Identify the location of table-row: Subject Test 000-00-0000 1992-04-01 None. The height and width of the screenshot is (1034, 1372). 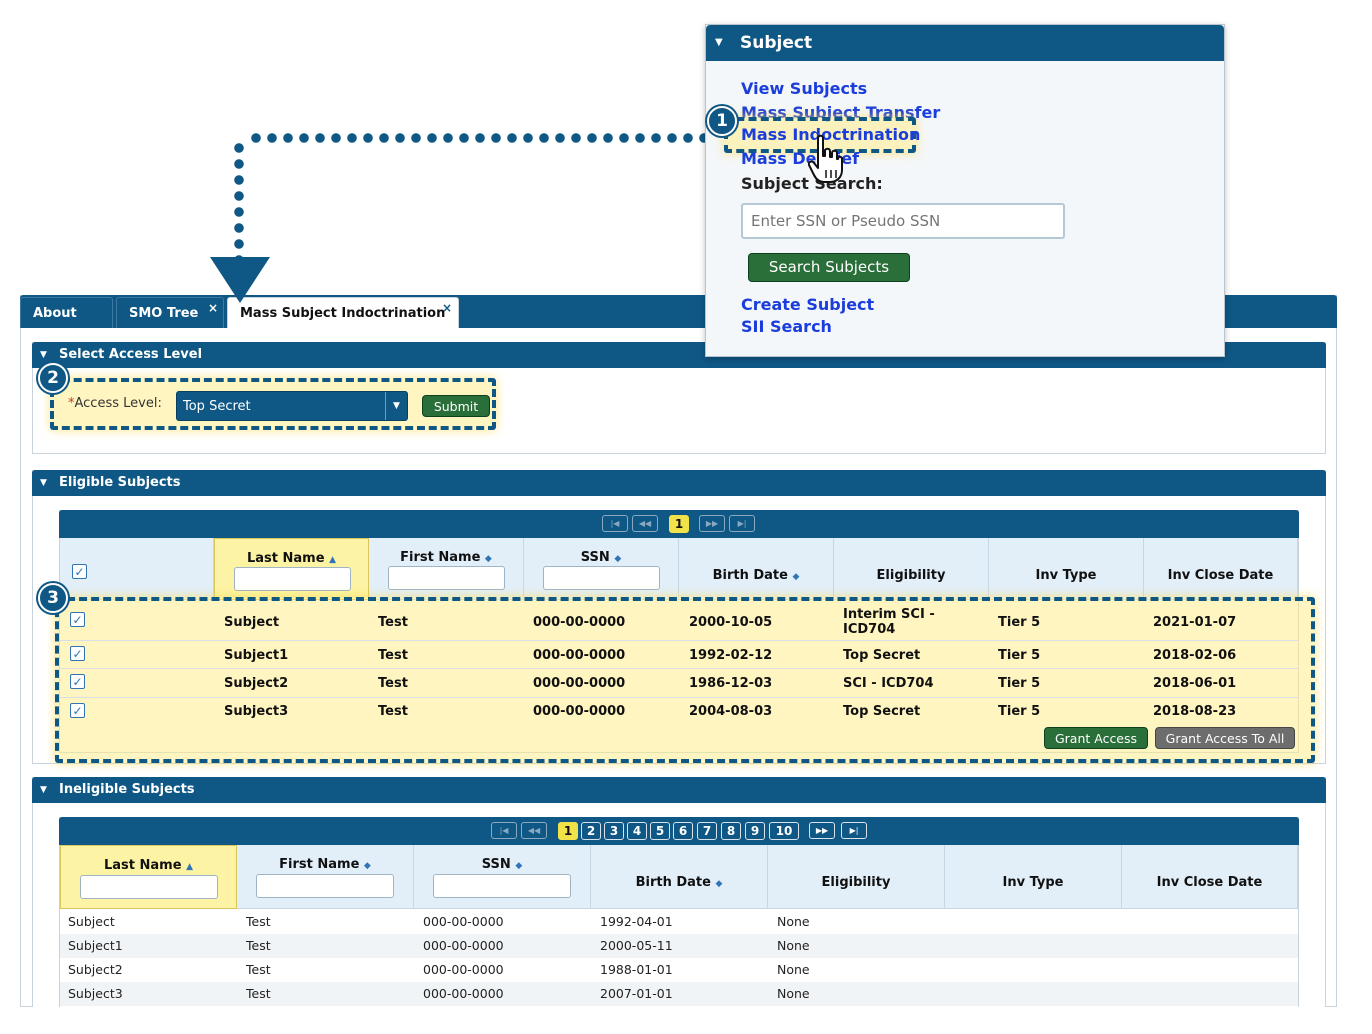
(679, 922).